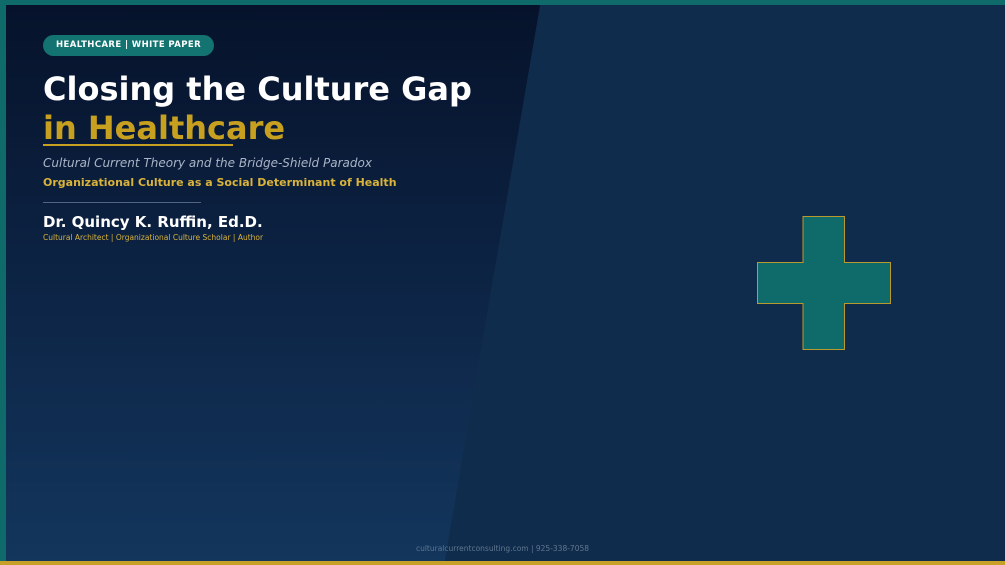 The image size is (1005, 565). What do you see at coordinates (164, 128) in the screenshot?
I see `title-line-2: in Healthcare` at bounding box center [164, 128].